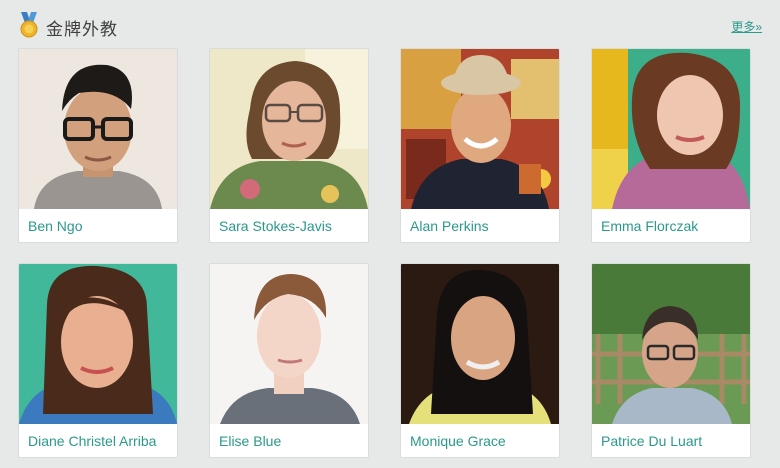  I want to click on more-link: 更多», so click(746, 26).